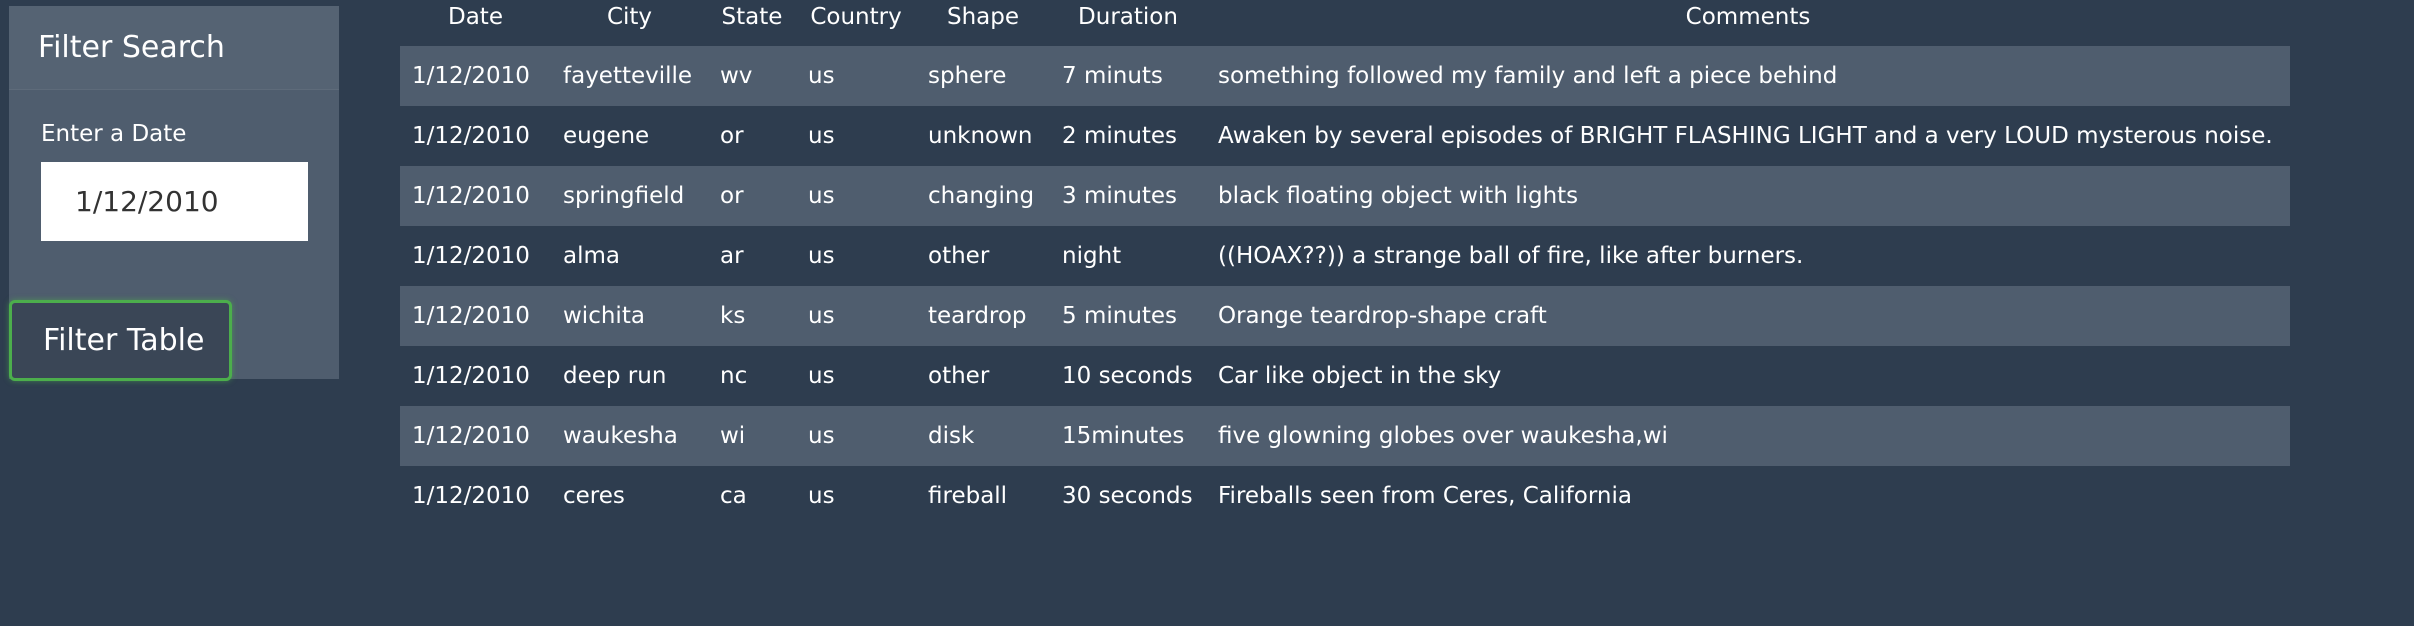  I want to click on cell-duration: 30 seconds, so click(1127, 496).